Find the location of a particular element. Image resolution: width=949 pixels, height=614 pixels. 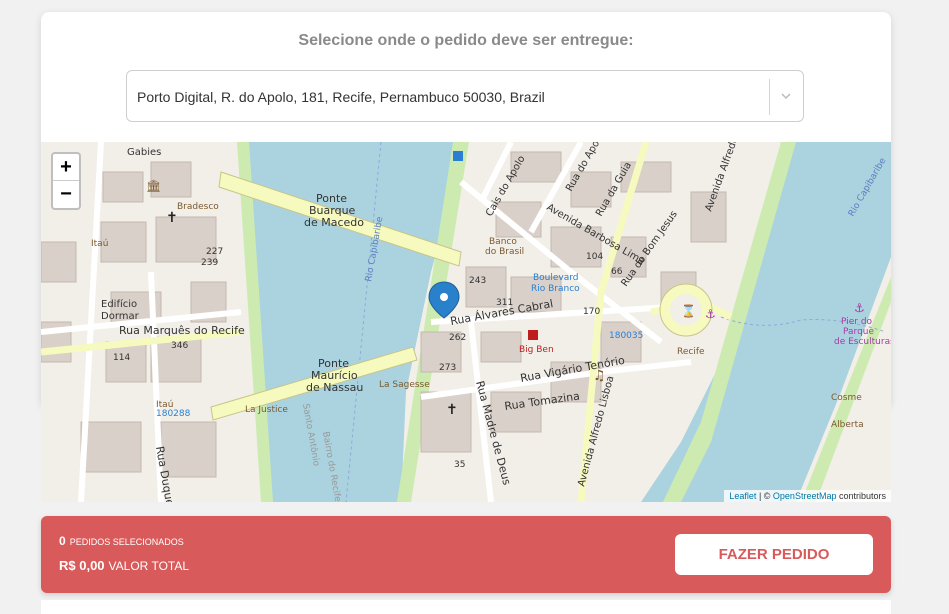

label-n311: 311 is located at coordinates (504, 303).